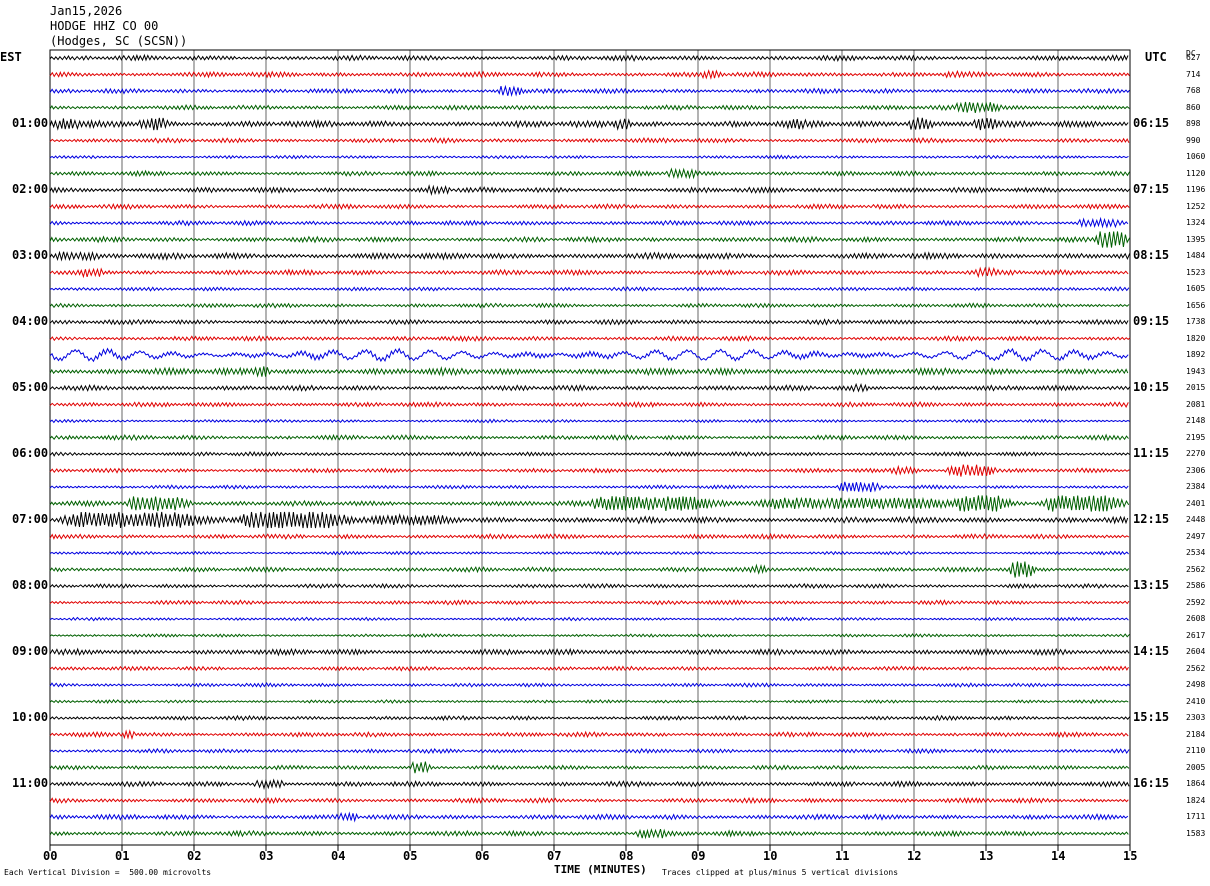  Describe the element at coordinates (1196, 585) in the screenshot. I see `dc-offset-value: 2586` at that location.